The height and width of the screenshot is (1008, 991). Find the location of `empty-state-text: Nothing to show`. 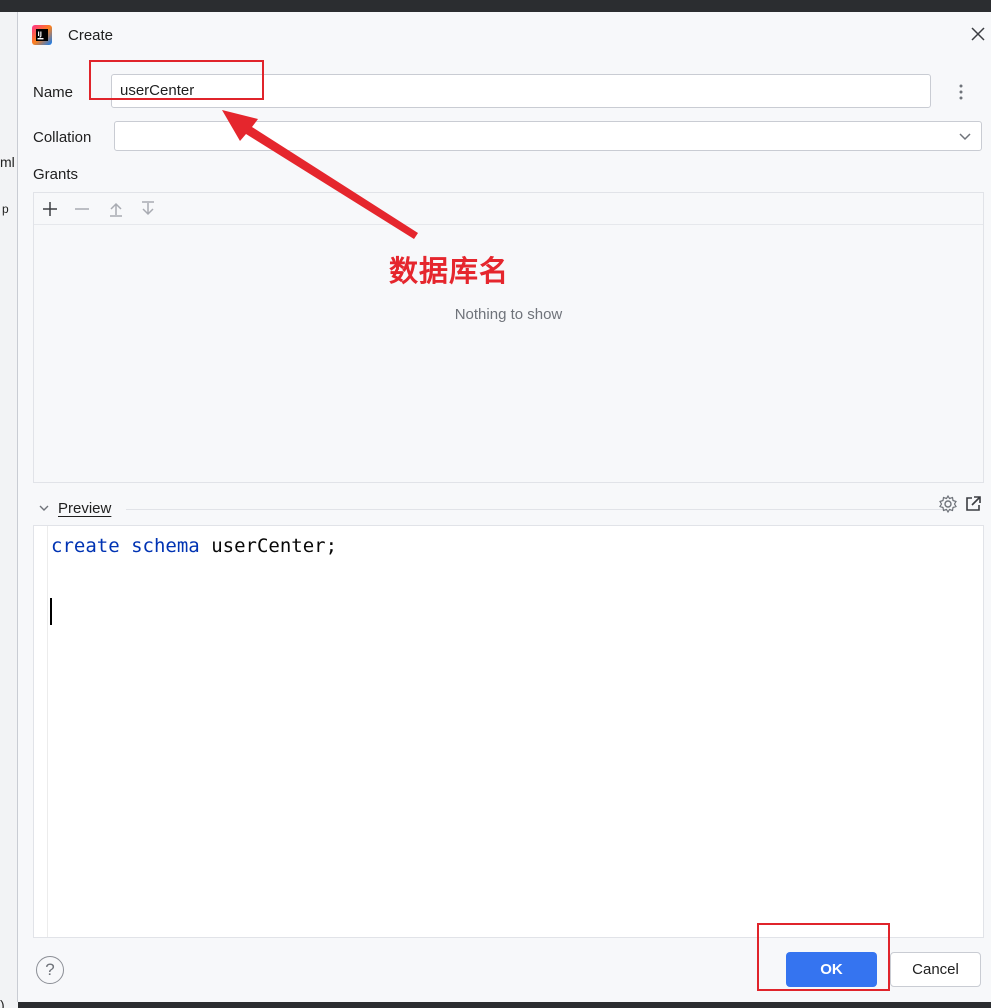

empty-state-text: Nothing to show is located at coordinates (508, 314).